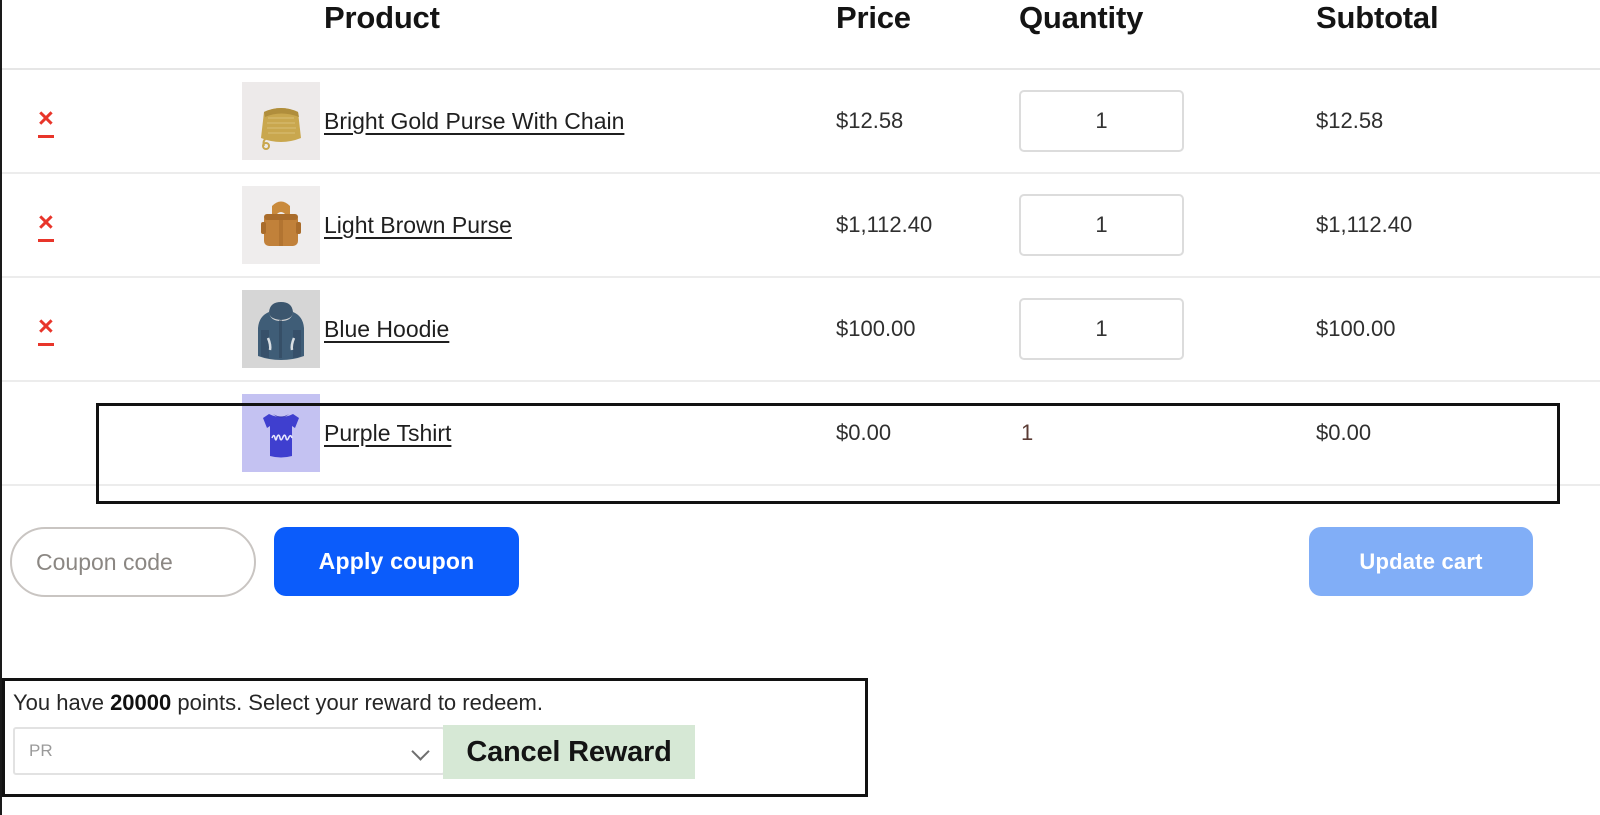 This screenshot has height=815, width=1600. Describe the element at coordinates (141, 702) in the screenshot. I see `reward-points-value: 20000` at that location.